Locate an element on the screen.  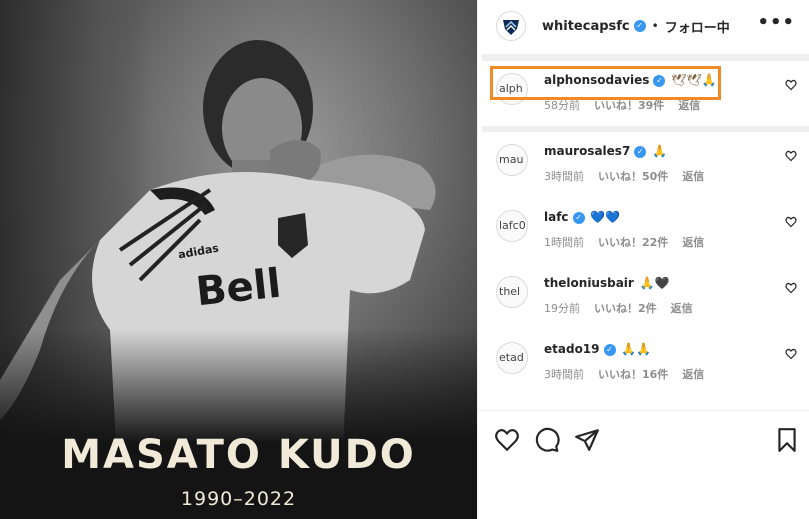
comment-likes: いいね！16件 is located at coordinates (633, 374).